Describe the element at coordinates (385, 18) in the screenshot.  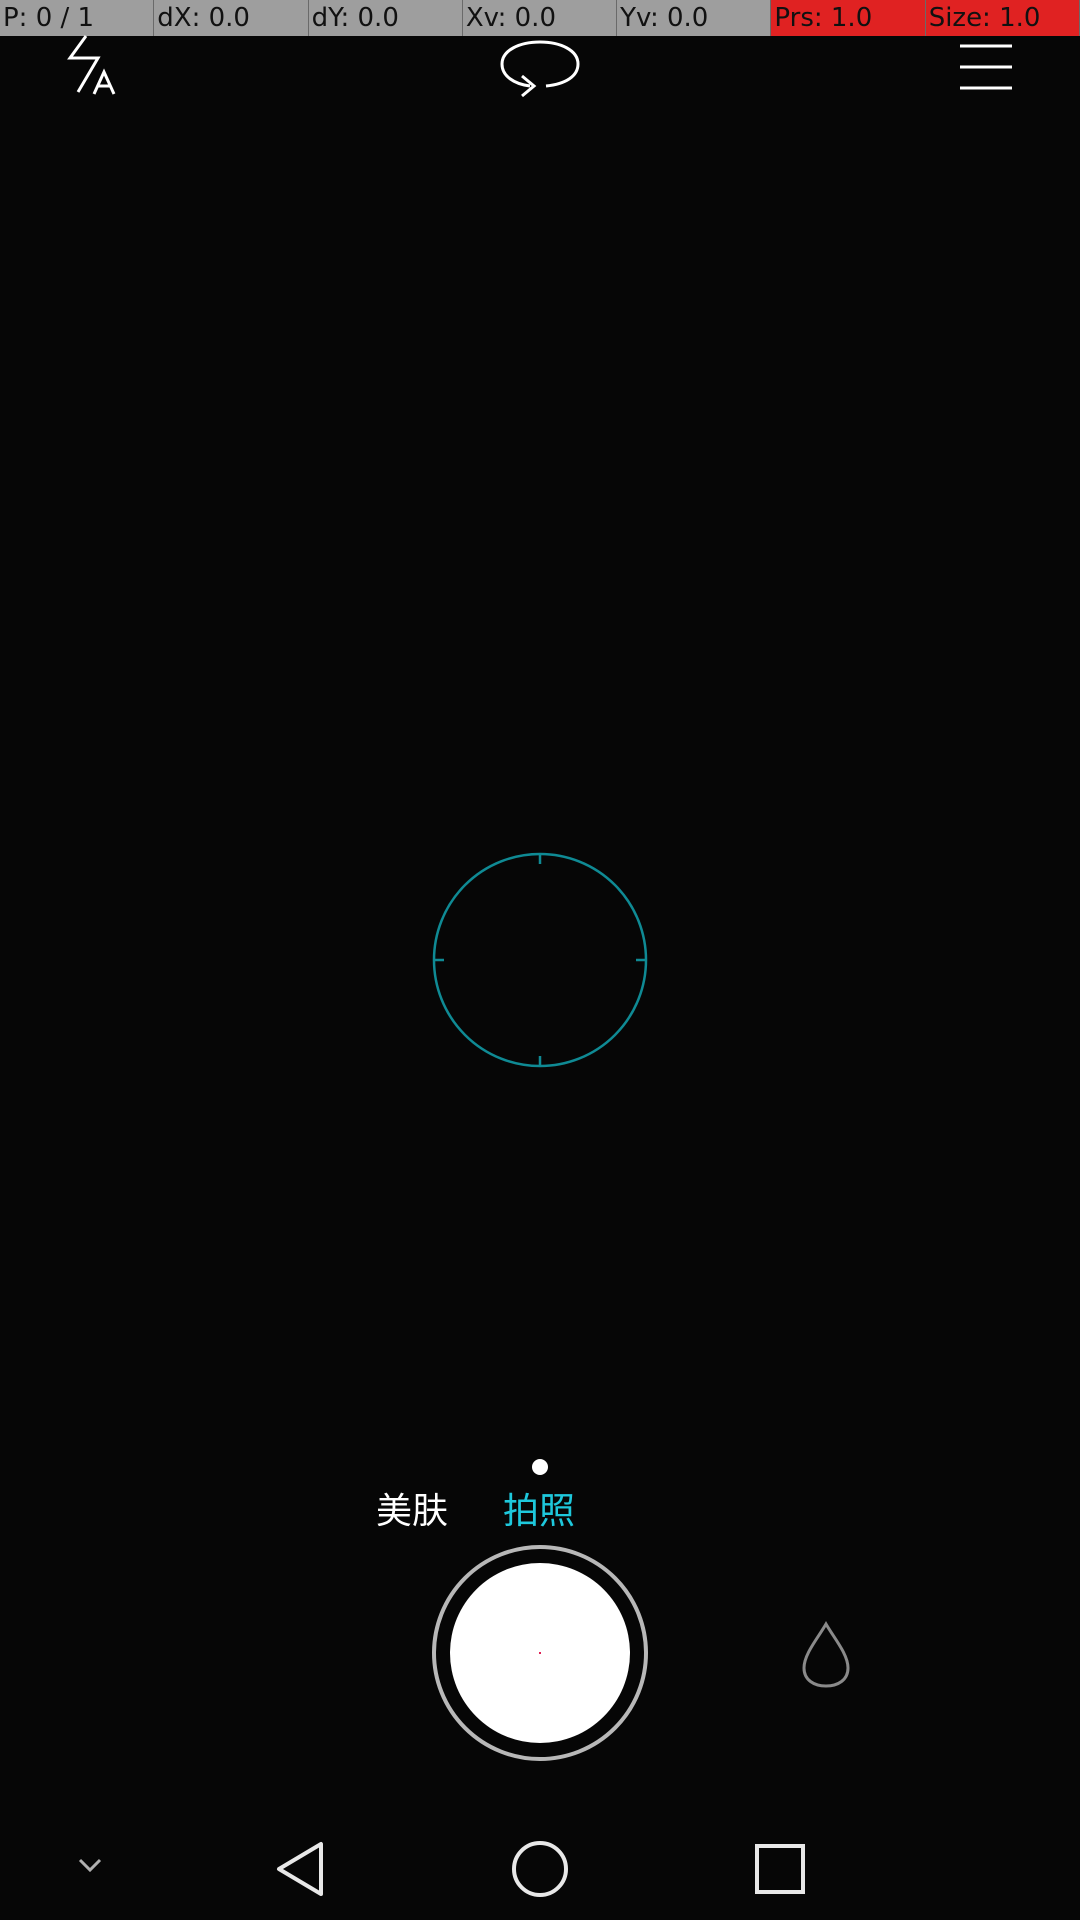
I see `delta-y: dY: 0.0` at that location.